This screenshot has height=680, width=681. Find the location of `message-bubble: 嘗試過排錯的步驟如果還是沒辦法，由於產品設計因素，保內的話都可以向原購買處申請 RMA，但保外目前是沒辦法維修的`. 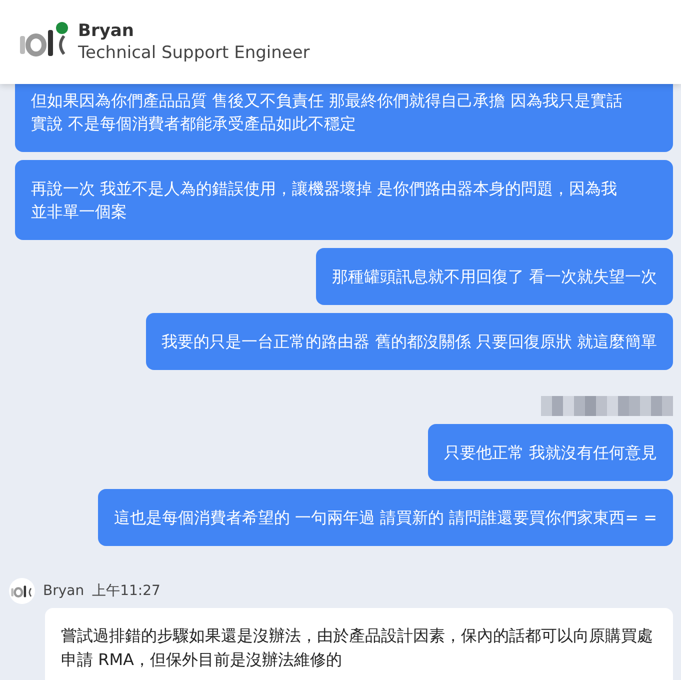

message-bubble: 嘗試過排錯的步驟如果還是沒辦法，由於產品設計因素，保內的話都可以向原購買處申請 RMA，但保外目前是沒辦法維修的 is located at coordinates (359, 644).